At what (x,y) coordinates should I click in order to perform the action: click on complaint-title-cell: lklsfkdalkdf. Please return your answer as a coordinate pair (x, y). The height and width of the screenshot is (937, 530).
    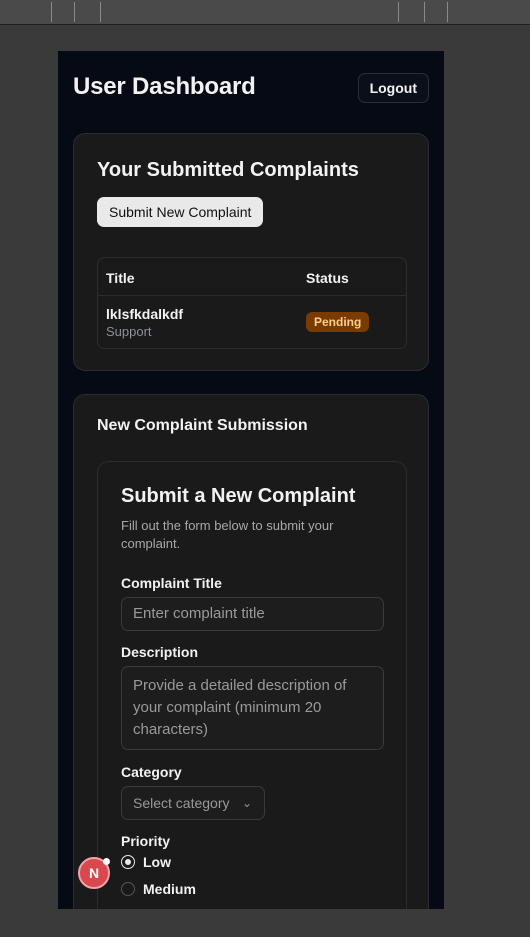
    Looking at the image, I should click on (144, 314).